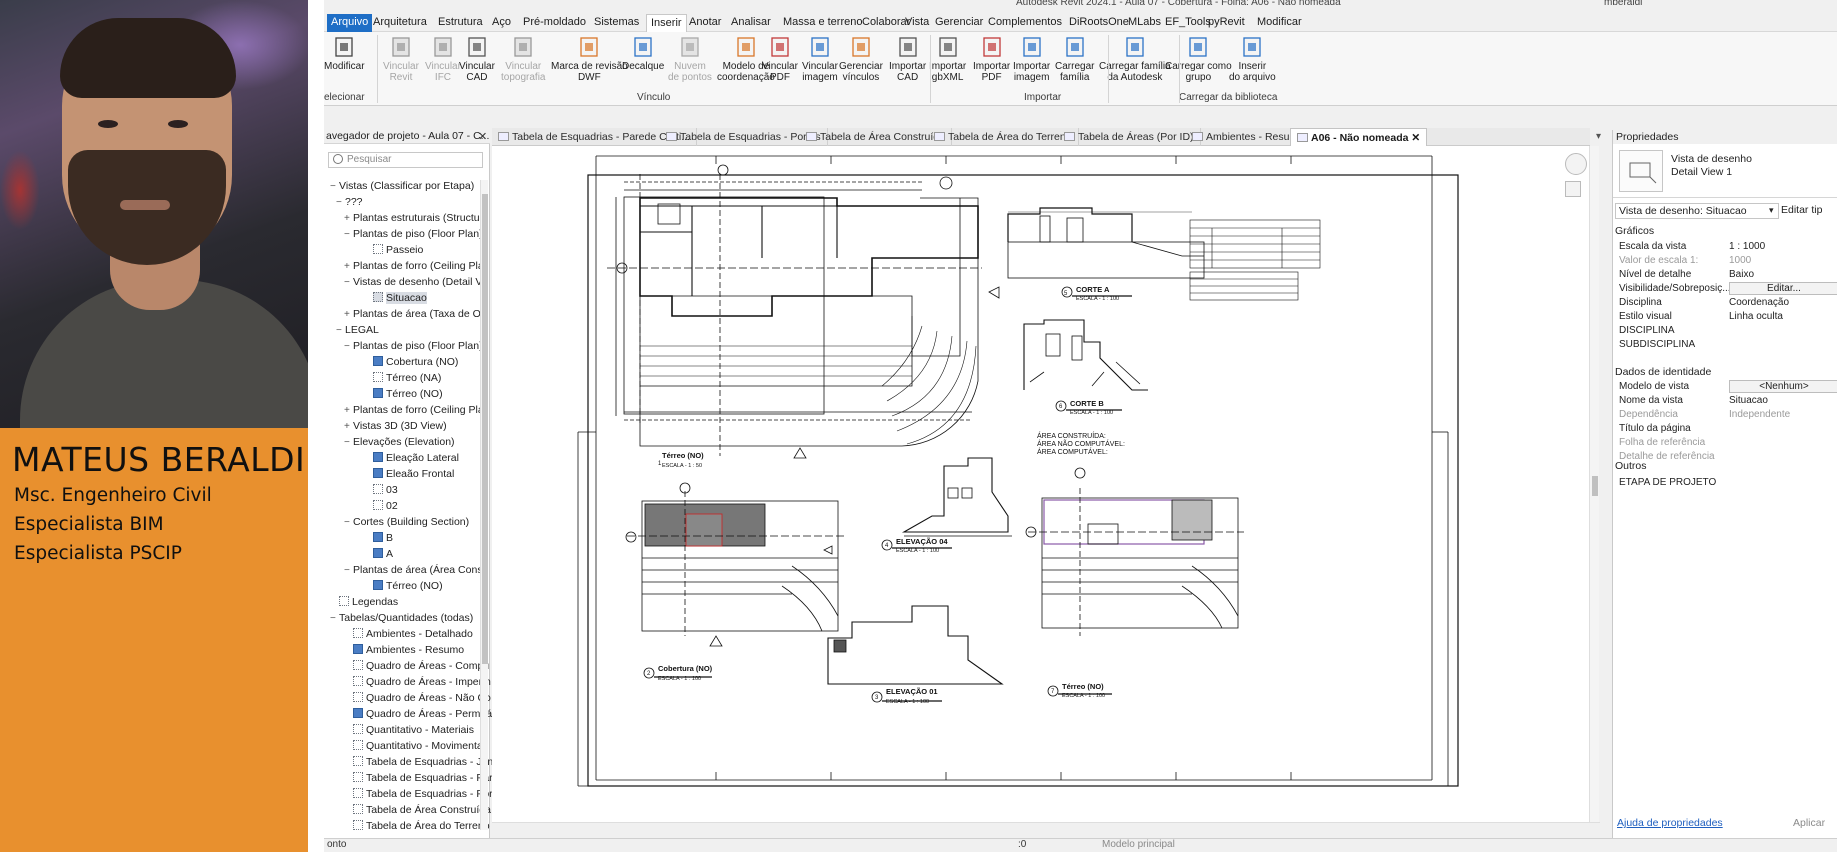 The image size is (1837, 852). What do you see at coordinates (1129, 137) in the screenshot?
I see `view-tab: Tabela de Áreas (Por ID)` at bounding box center [1129, 137].